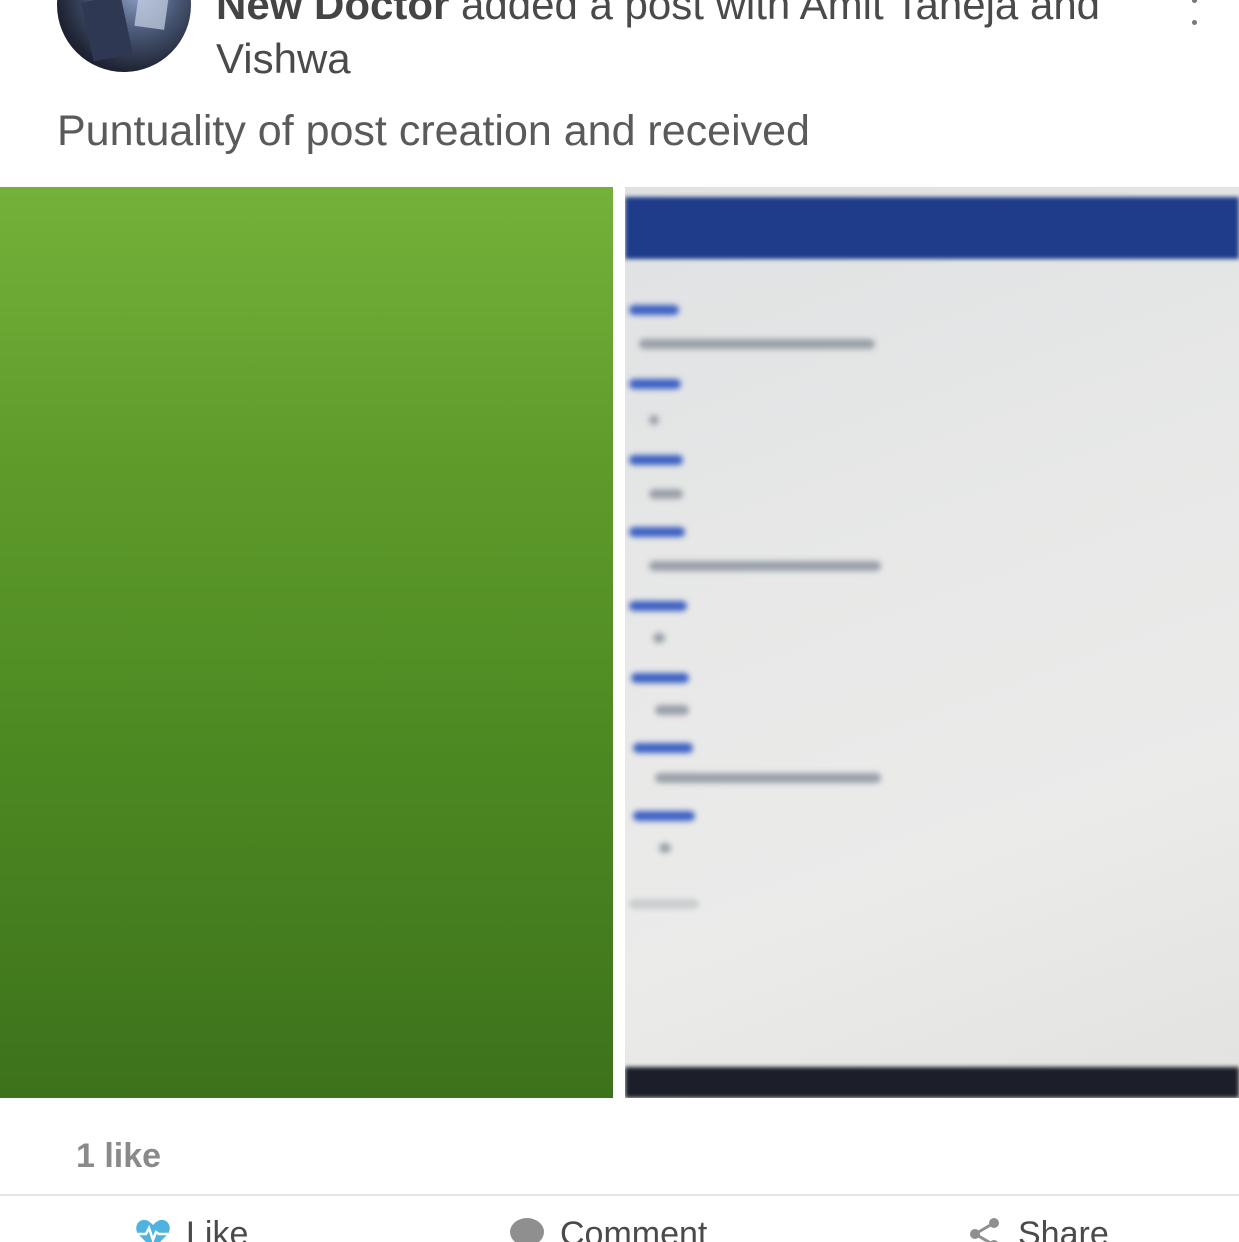 This screenshot has width=1239, height=1242. I want to click on divider, so click(619, 1195).